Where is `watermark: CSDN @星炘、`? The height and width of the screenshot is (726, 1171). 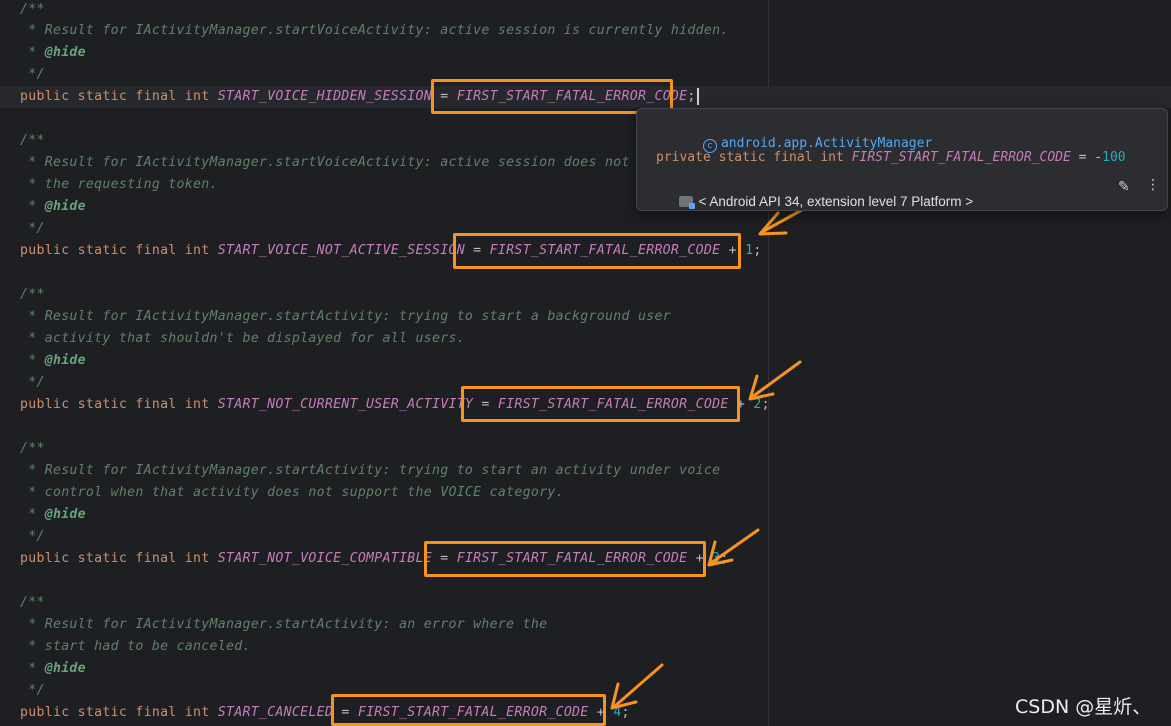
watermark: CSDN @星炘、 is located at coordinates (1083, 707).